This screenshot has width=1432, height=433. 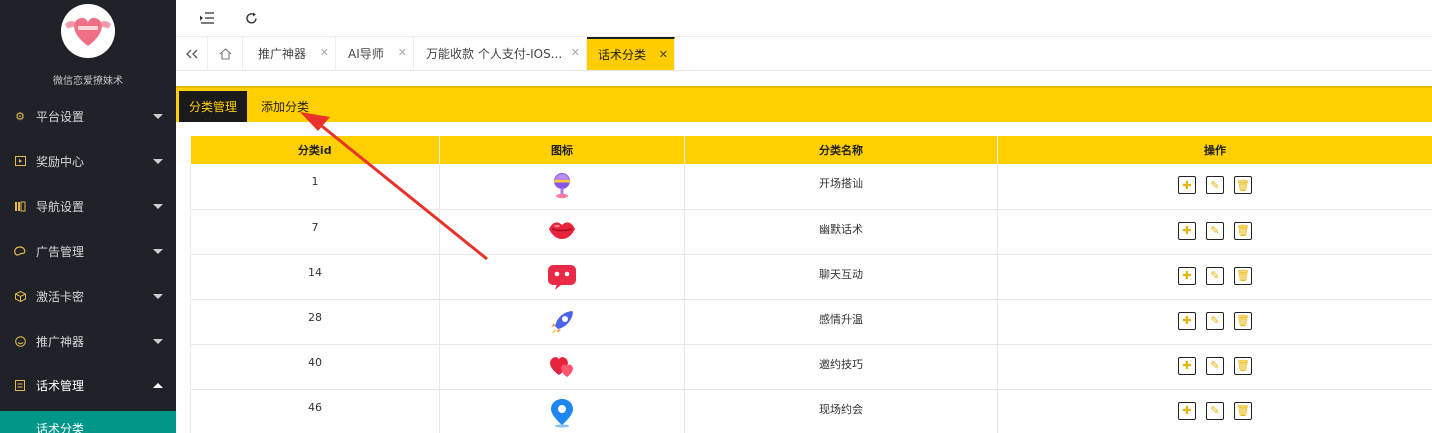 I want to click on column-header-icon: 图标, so click(x=562, y=150).